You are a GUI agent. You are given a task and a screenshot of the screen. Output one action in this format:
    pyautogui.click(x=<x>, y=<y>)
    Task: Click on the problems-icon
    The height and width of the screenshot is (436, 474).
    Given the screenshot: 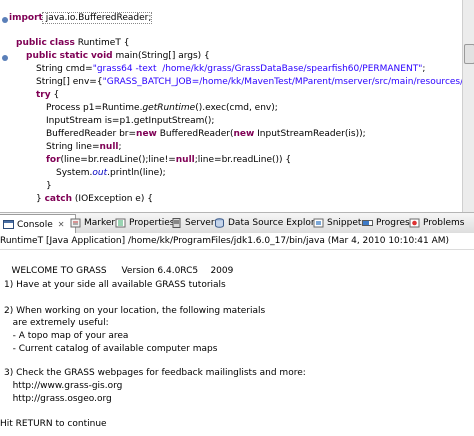 What is the action you would take?
    pyautogui.click(x=414, y=223)
    